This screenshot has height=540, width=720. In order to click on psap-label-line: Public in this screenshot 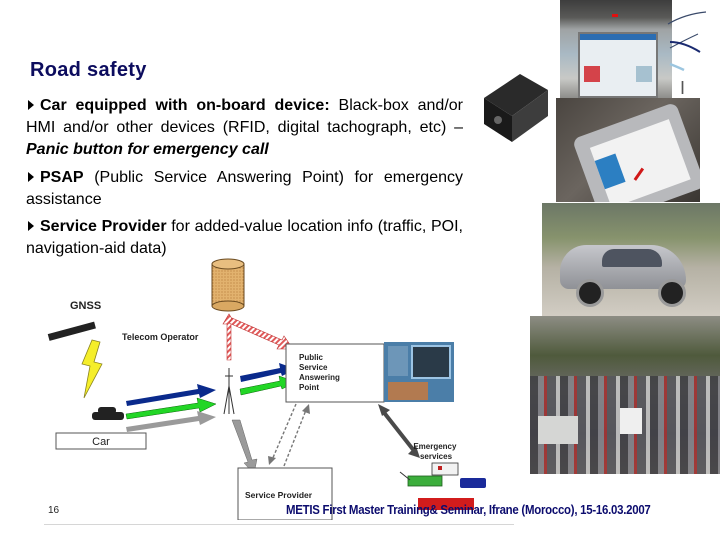, I will do `click(311, 357)`.